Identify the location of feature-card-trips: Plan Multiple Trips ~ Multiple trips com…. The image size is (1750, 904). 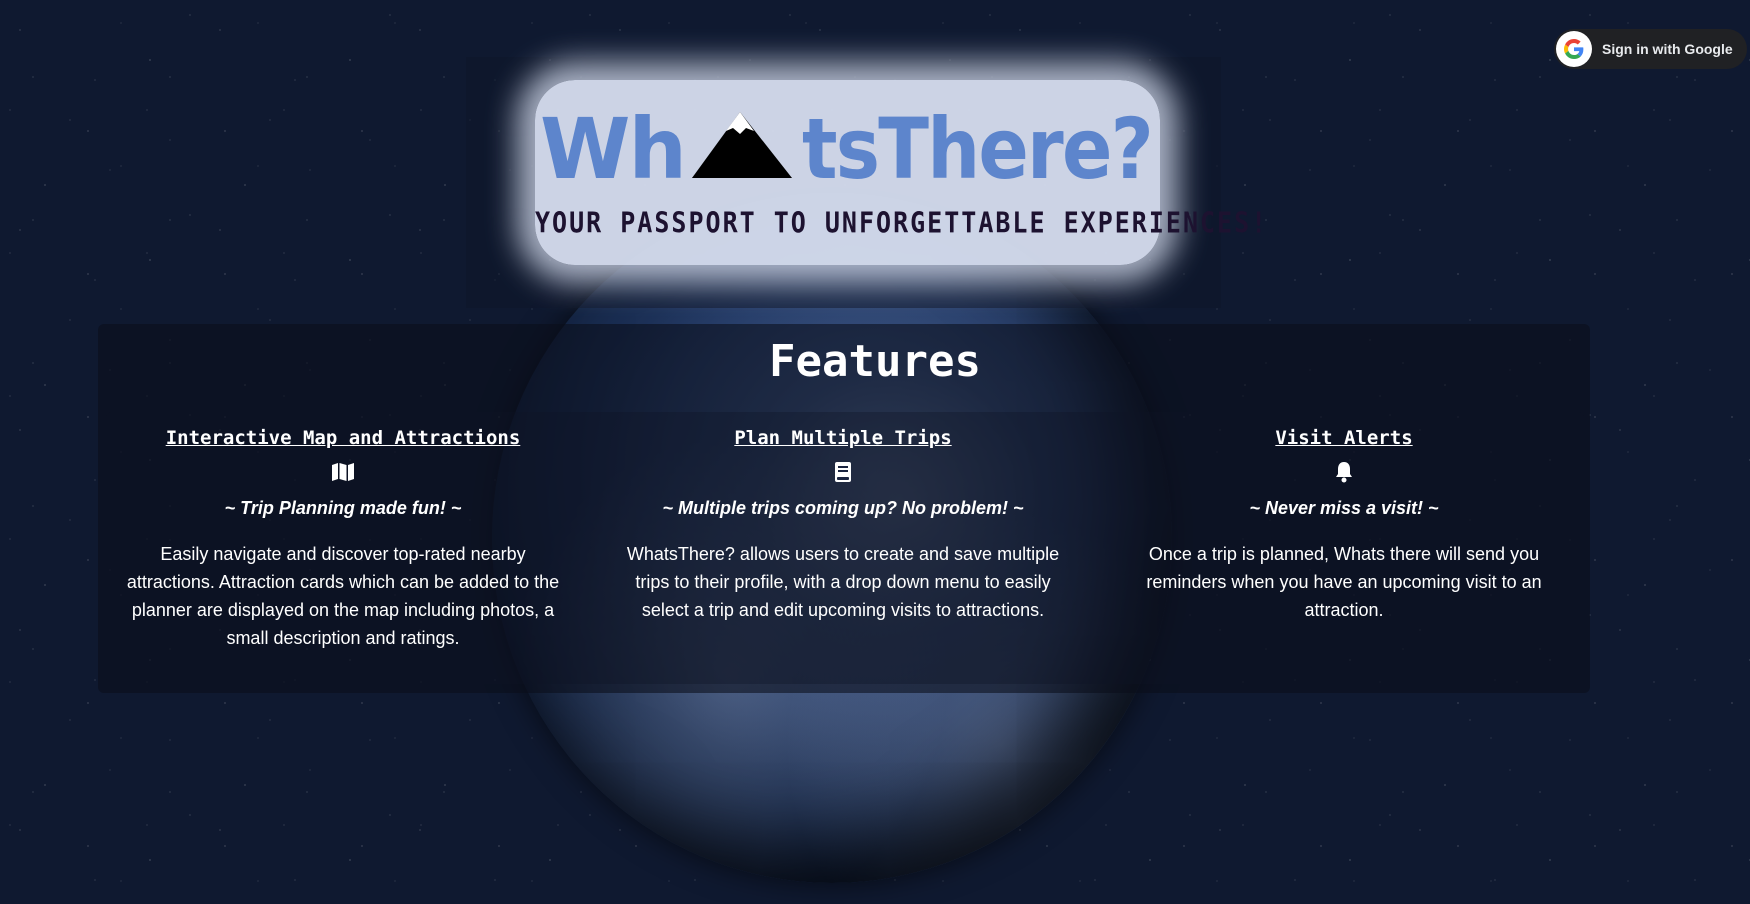
(843, 525).